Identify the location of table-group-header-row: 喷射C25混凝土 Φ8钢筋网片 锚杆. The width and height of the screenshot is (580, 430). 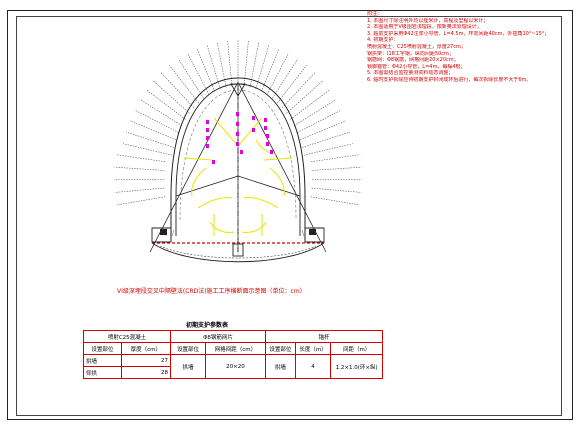
(233, 336).